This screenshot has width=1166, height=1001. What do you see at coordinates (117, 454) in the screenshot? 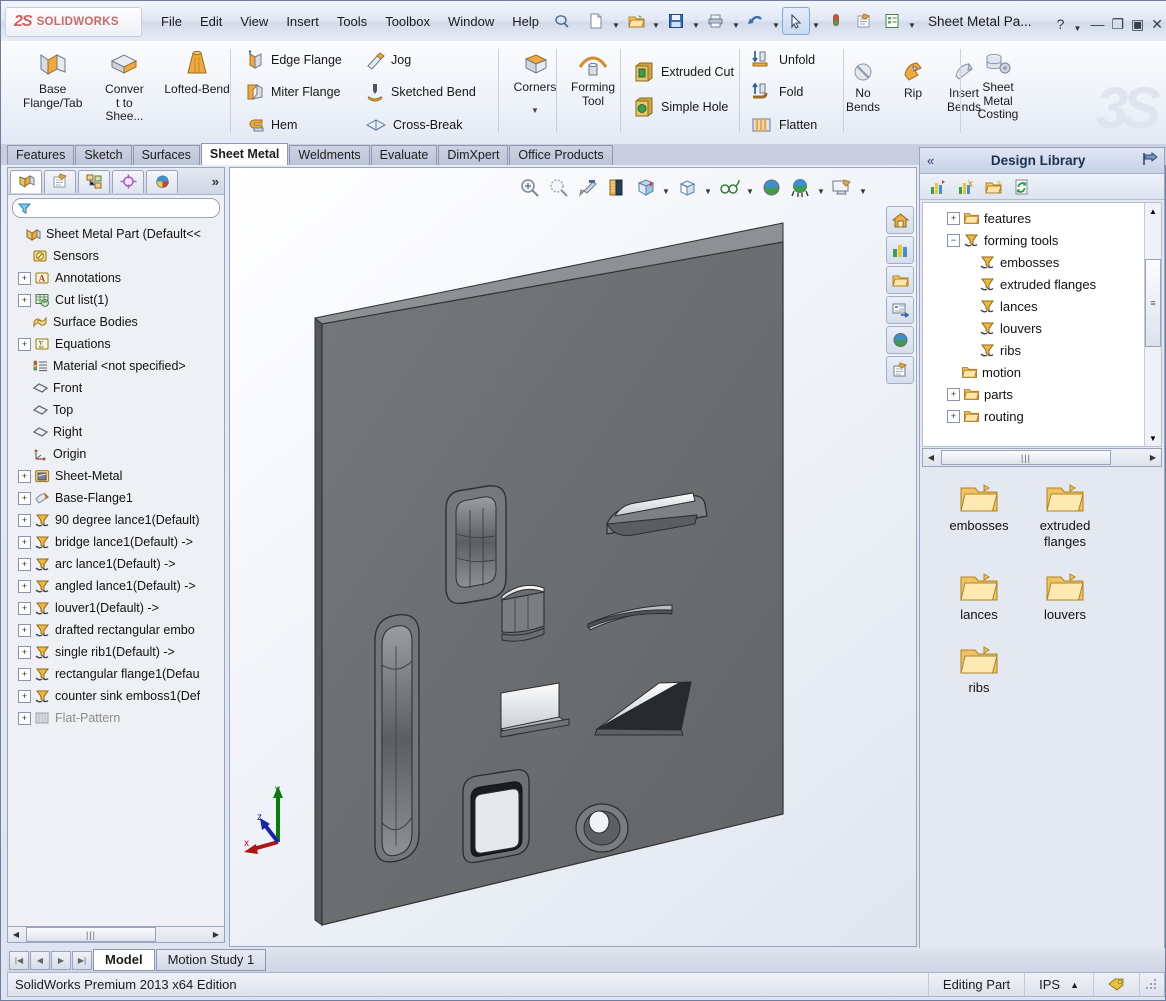
I see `feature-tree-item: Origin` at bounding box center [117, 454].